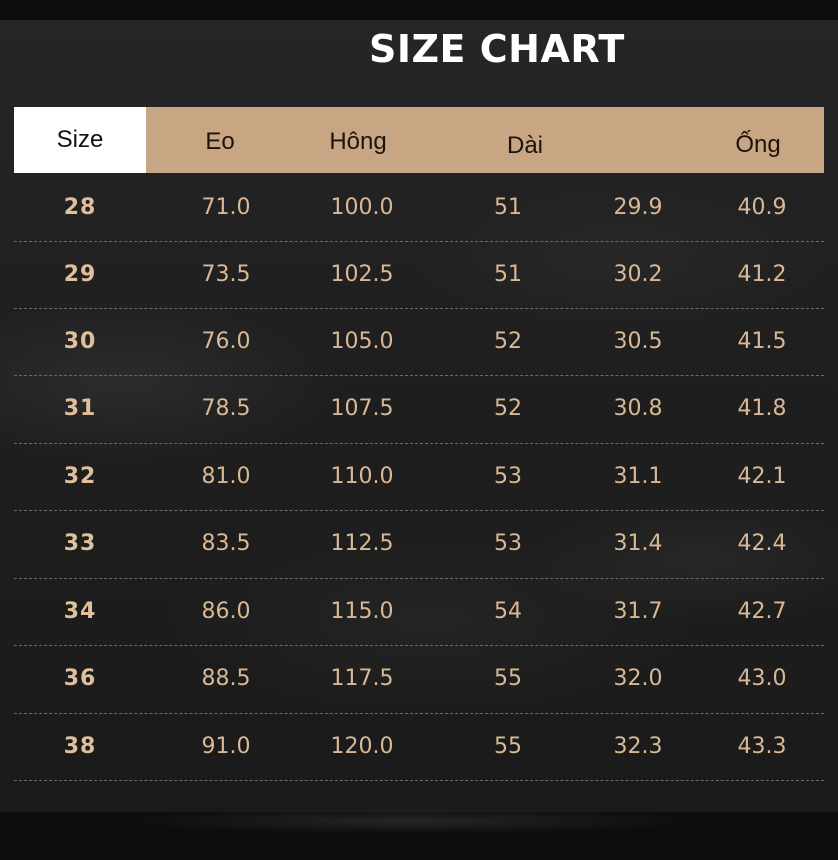  I want to click on cell-ong: 41.2, so click(762, 274).